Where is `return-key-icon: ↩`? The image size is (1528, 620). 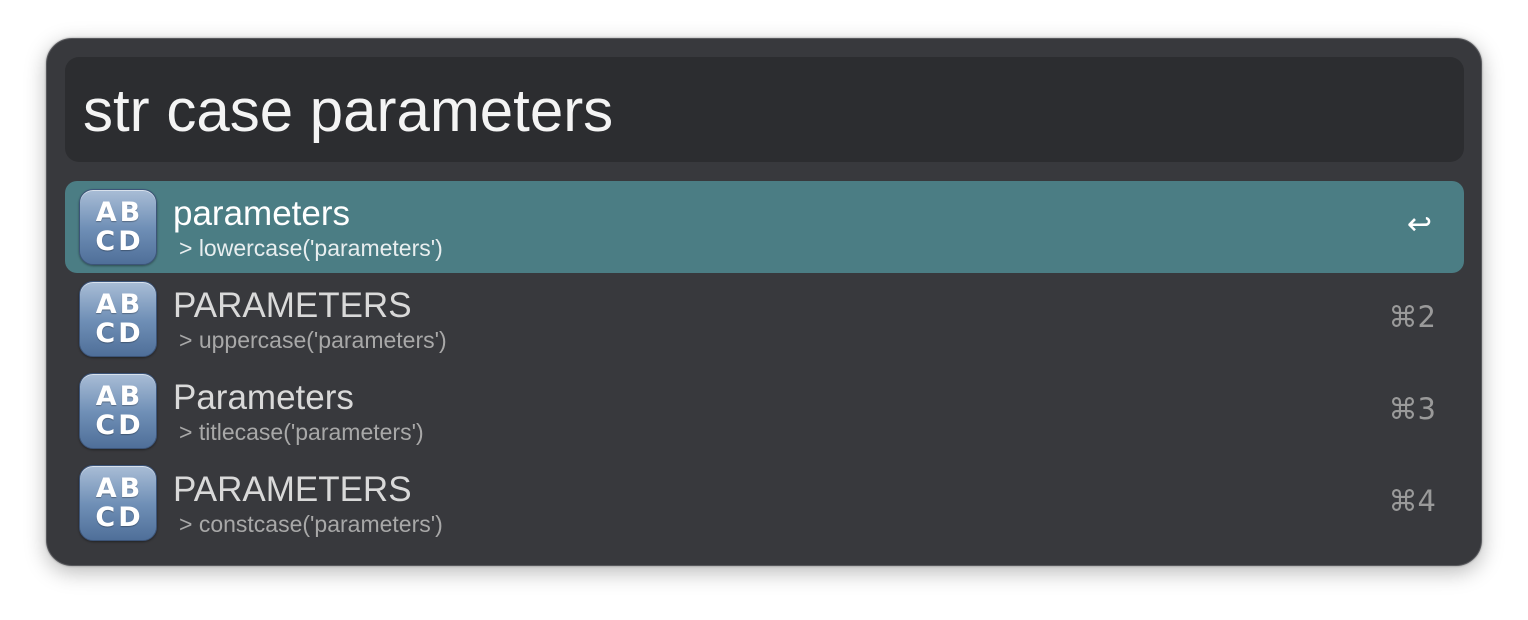 return-key-icon: ↩ is located at coordinates (1419, 224).